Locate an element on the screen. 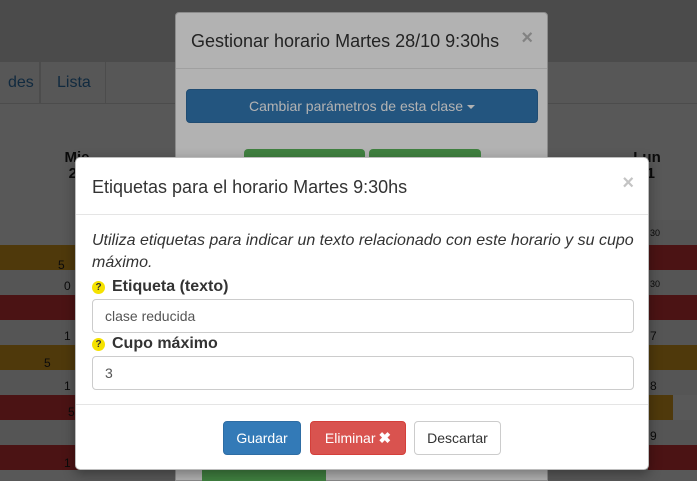 The height and width of the screenshot is (481, 697). discard-button: Descartar is located at coordinates (457, 438).